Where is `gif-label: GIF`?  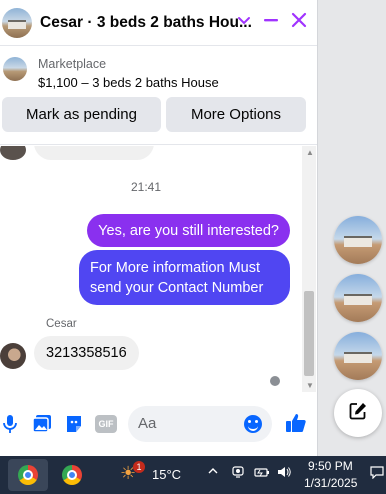
gif-label: GIF is located at coordinates (106, 424).